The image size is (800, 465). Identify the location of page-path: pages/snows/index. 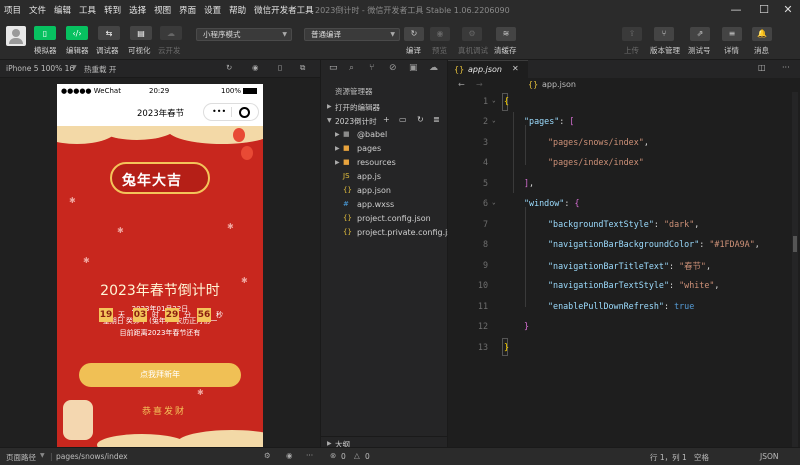
(92, 456).